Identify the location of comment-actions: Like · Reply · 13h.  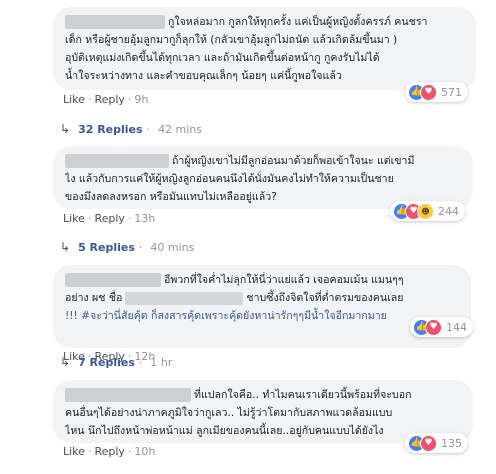
(109, 218).